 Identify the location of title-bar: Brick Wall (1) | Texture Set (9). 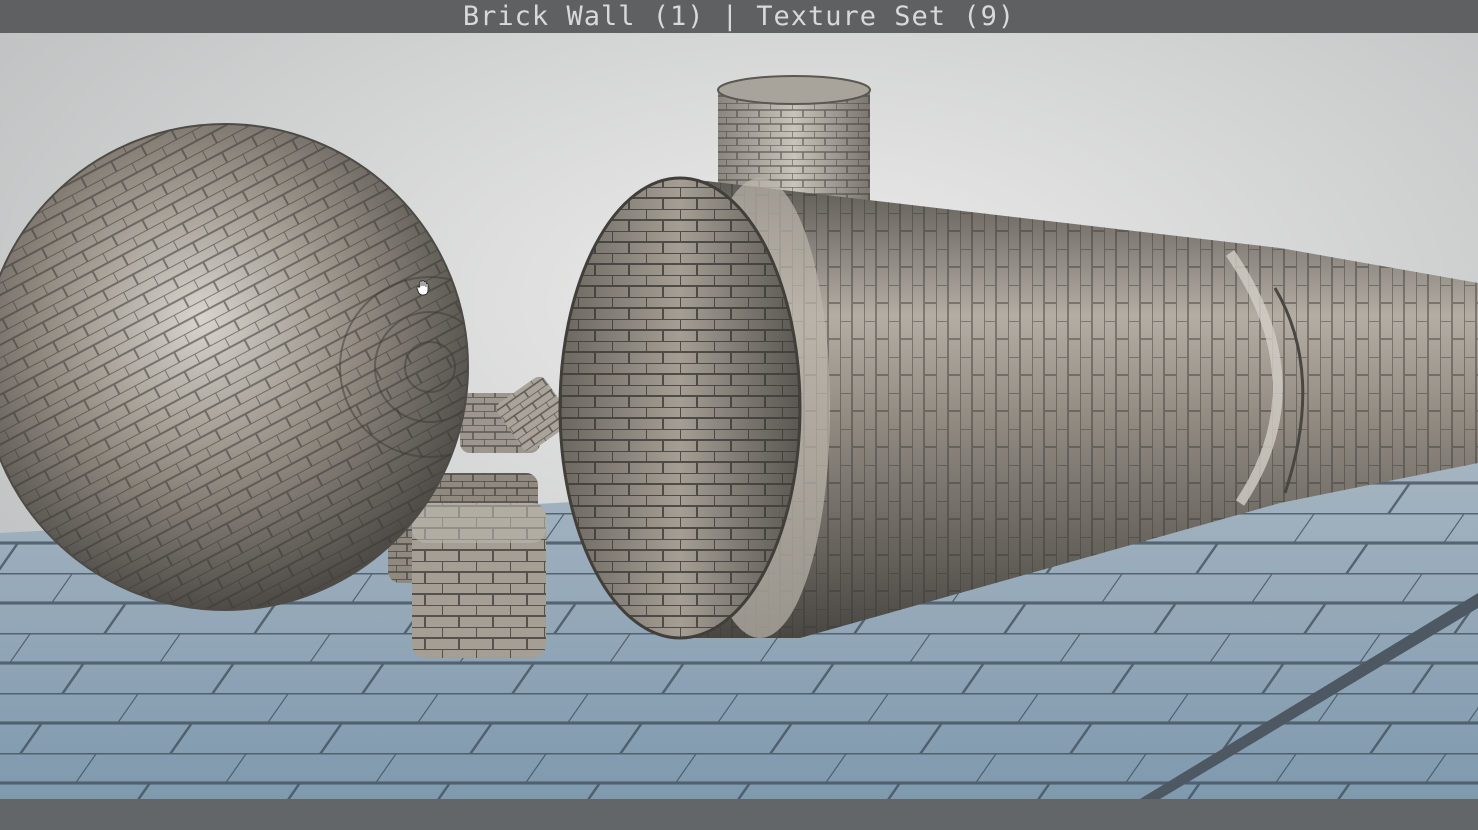
(739, 16).